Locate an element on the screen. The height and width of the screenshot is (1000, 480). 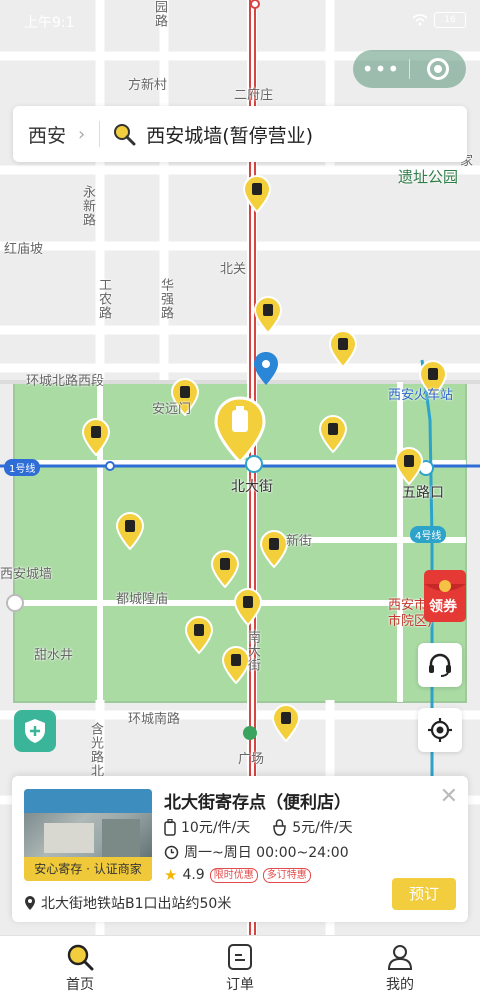
order-icon is located at coordinates (240, 957).